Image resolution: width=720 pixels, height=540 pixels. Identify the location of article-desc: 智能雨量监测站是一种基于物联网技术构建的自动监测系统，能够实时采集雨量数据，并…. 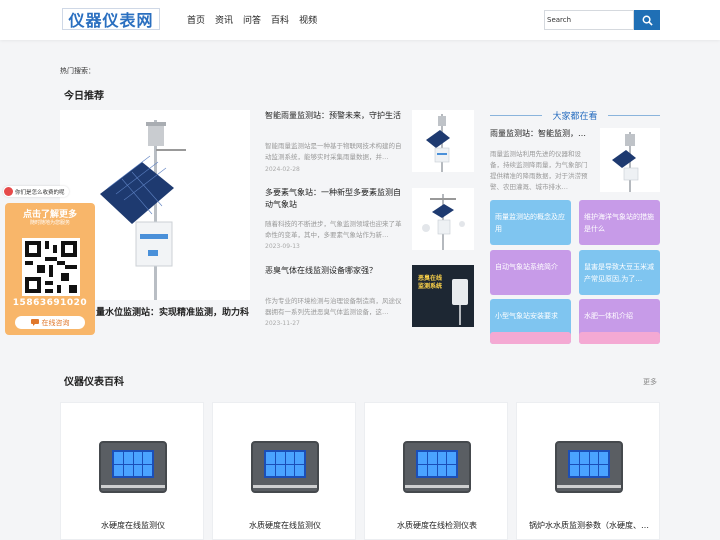
(333, 151).